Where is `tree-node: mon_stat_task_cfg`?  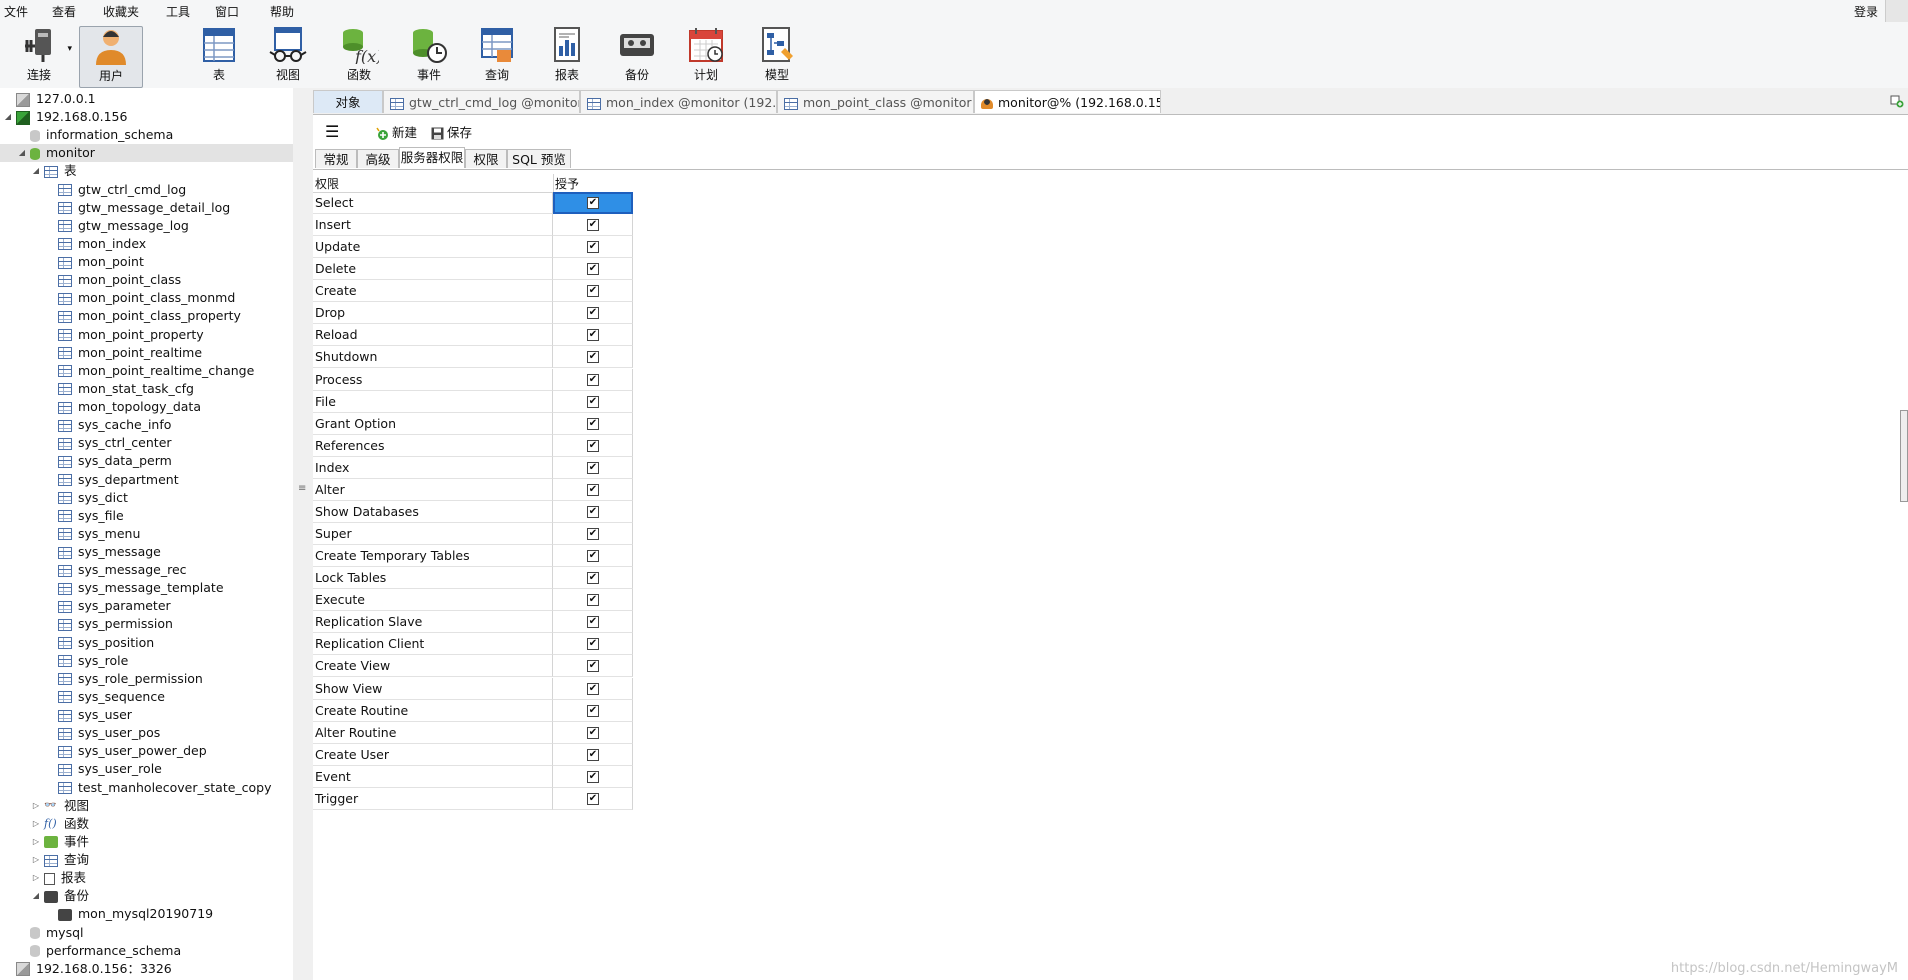 tree-node: mon_stat_task_cfg is located at coordinates (146, 389).